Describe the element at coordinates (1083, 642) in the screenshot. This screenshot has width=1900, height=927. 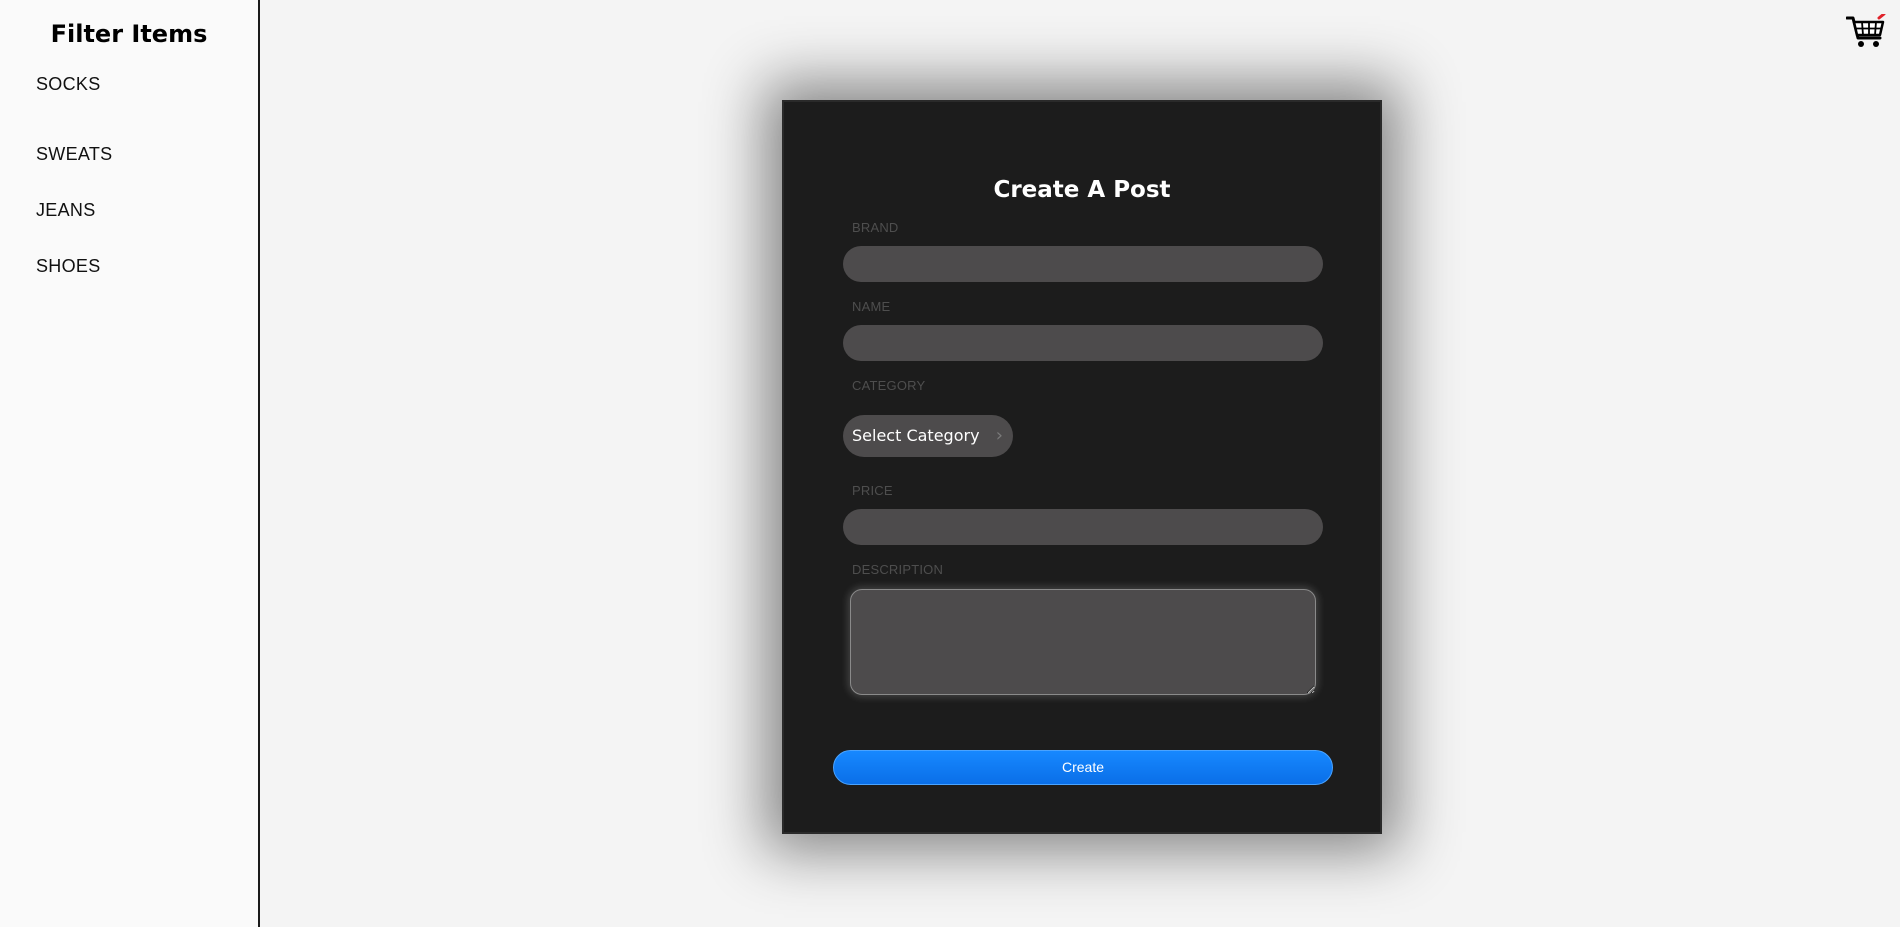
I see `description-textarea` at that location.